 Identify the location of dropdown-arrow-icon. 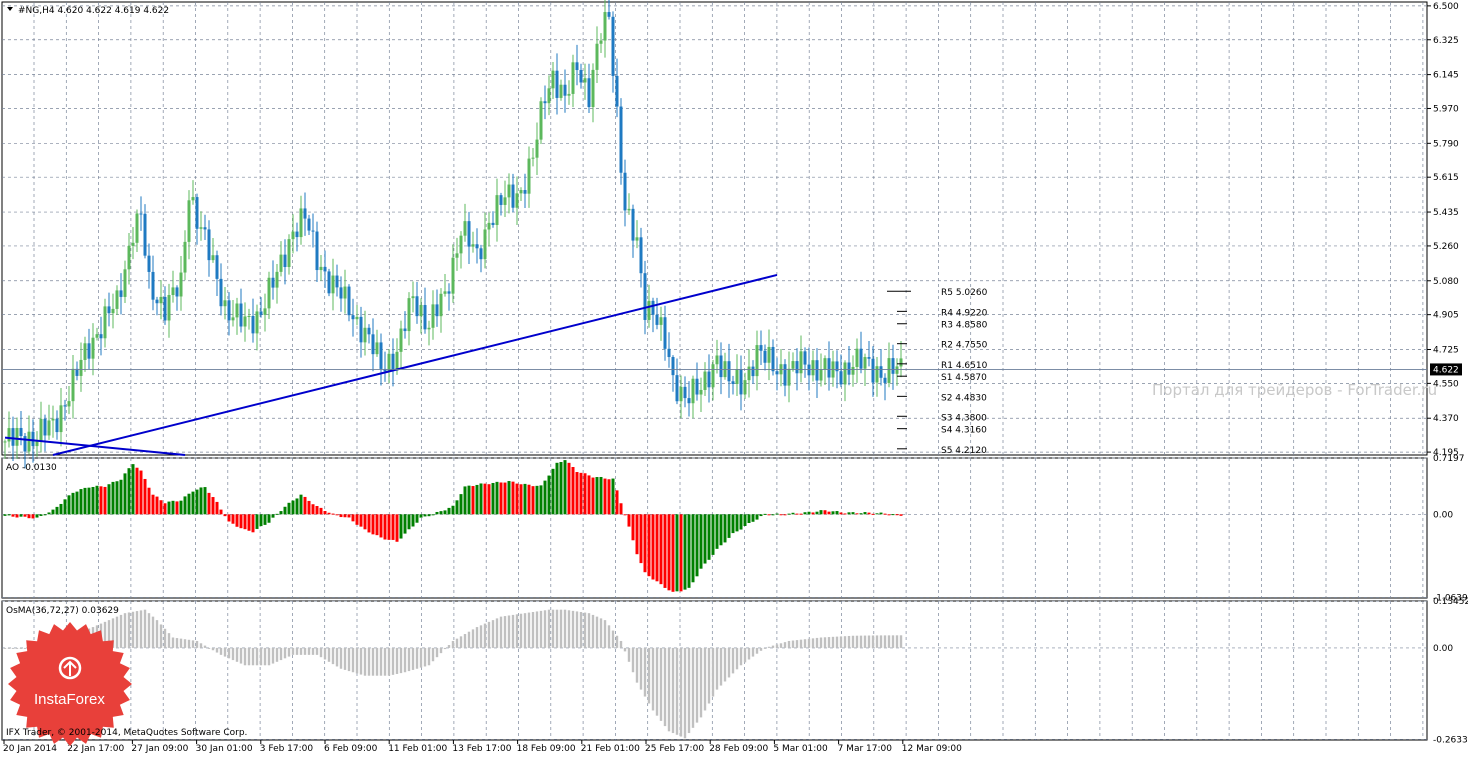
(10, 9).